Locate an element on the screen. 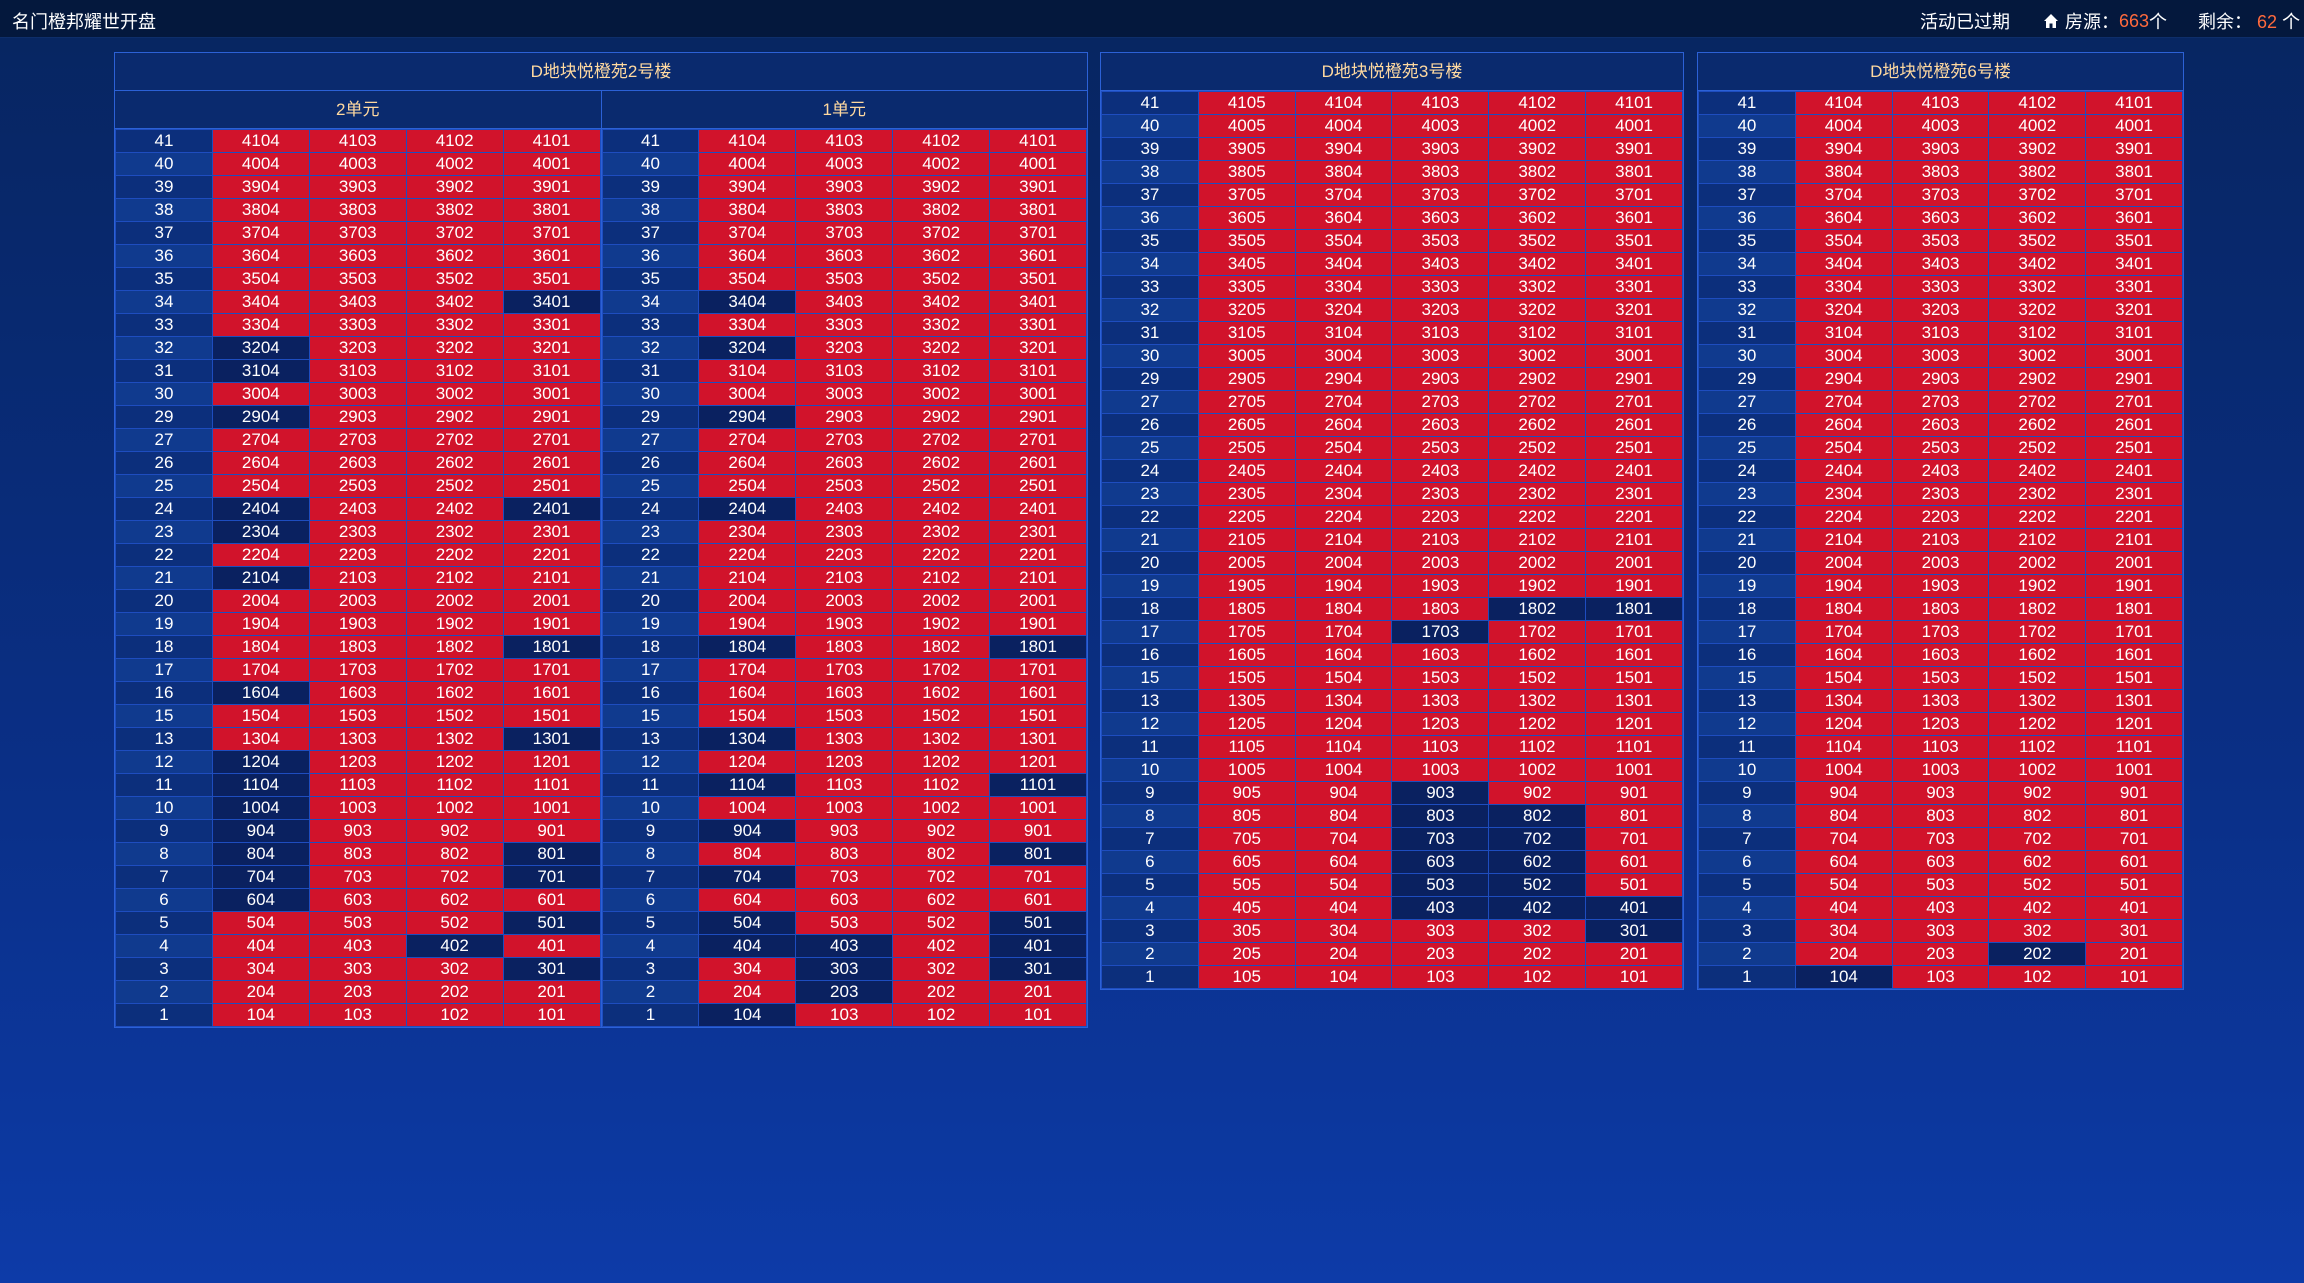 The height and width of the screenshot is (1283, 2304). room-cell-sold: 2903 is located at coordinates (357, 417).